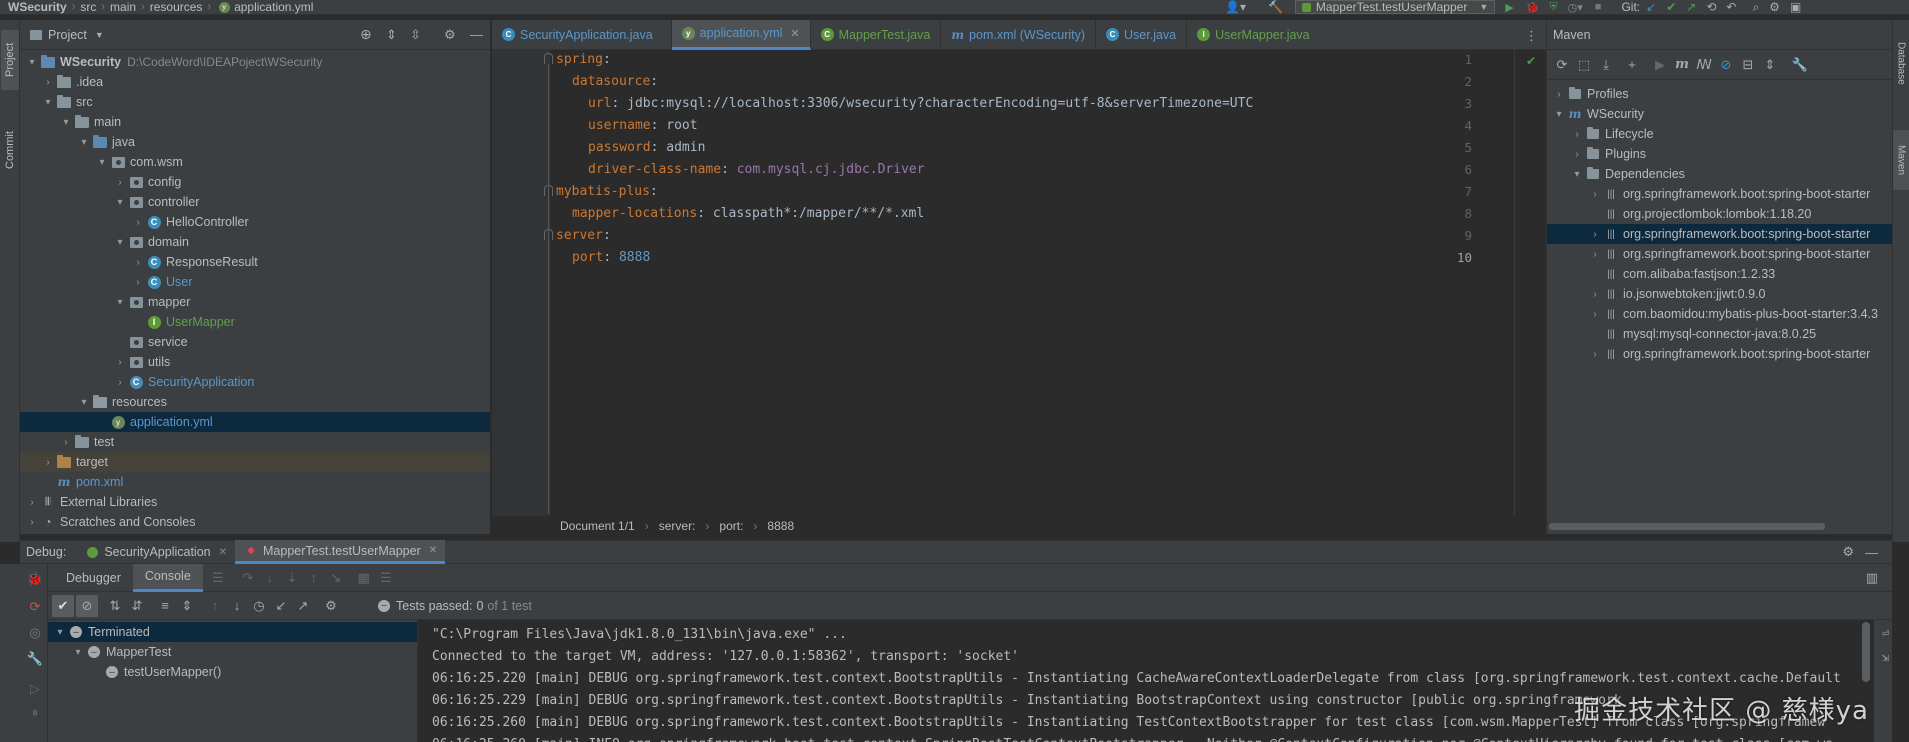 Image resolution: width=1909 pixels, height=742 pixels. I want to click on profile-icon: ◷▾, so click(1575, 7).